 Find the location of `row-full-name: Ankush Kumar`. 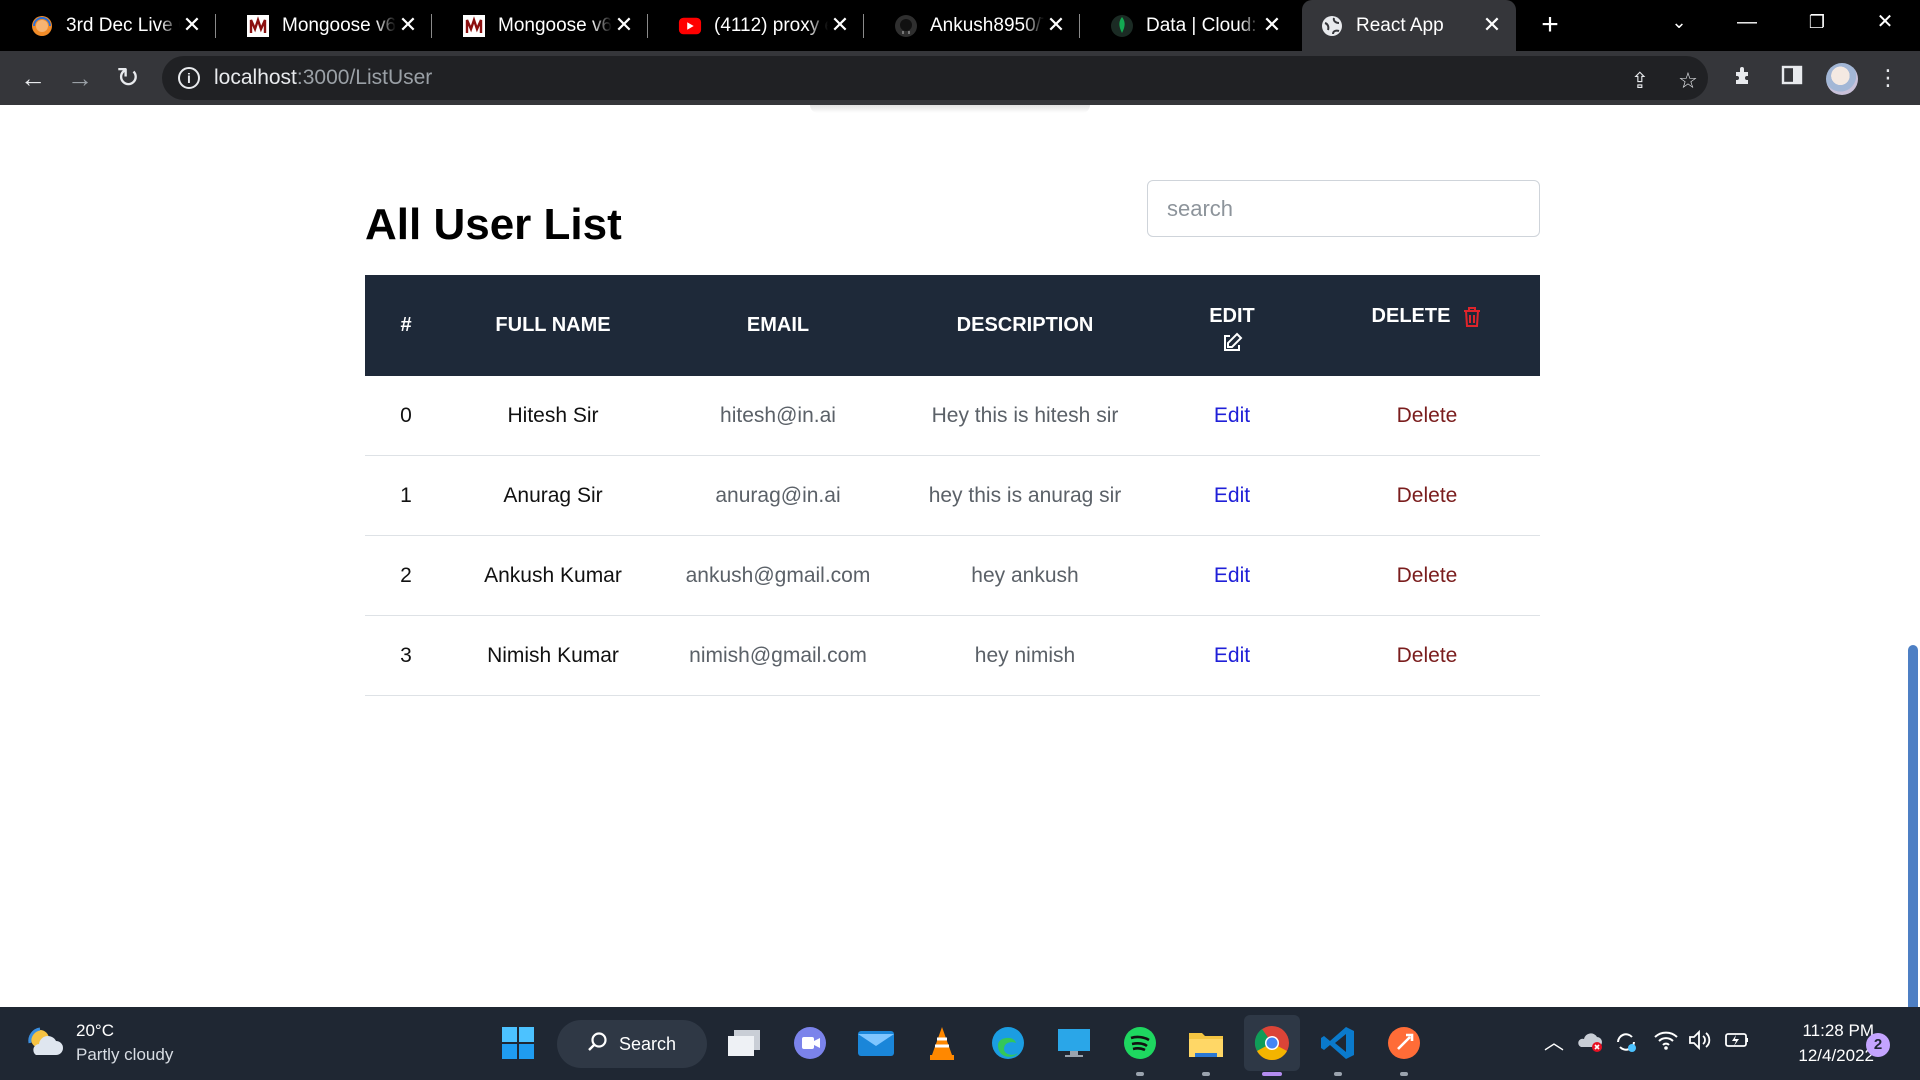

row-full-name: Ankush Kumar is located at coordinates (553, 575).